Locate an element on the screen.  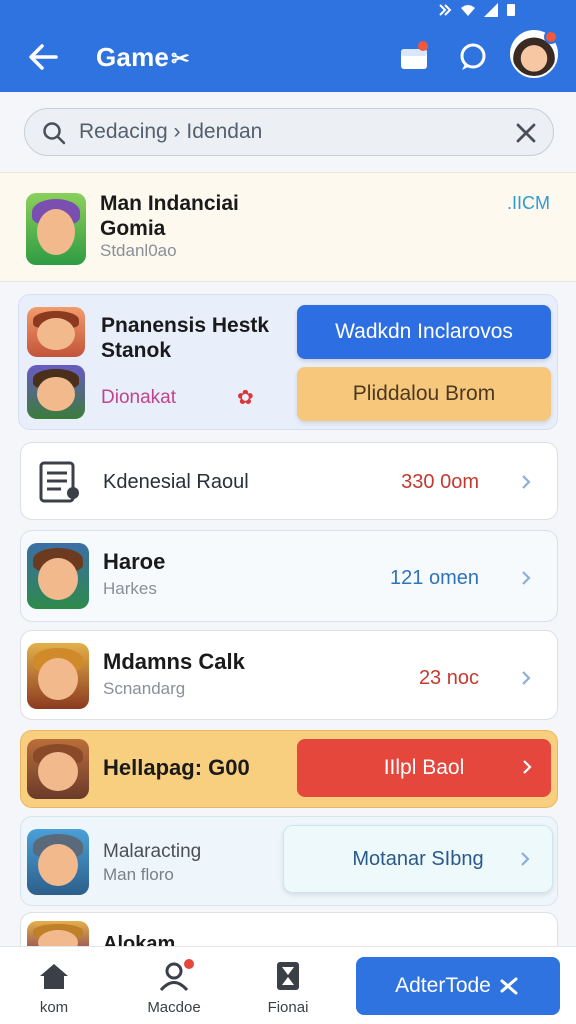
search-icon is located at coordinates (54, 133).